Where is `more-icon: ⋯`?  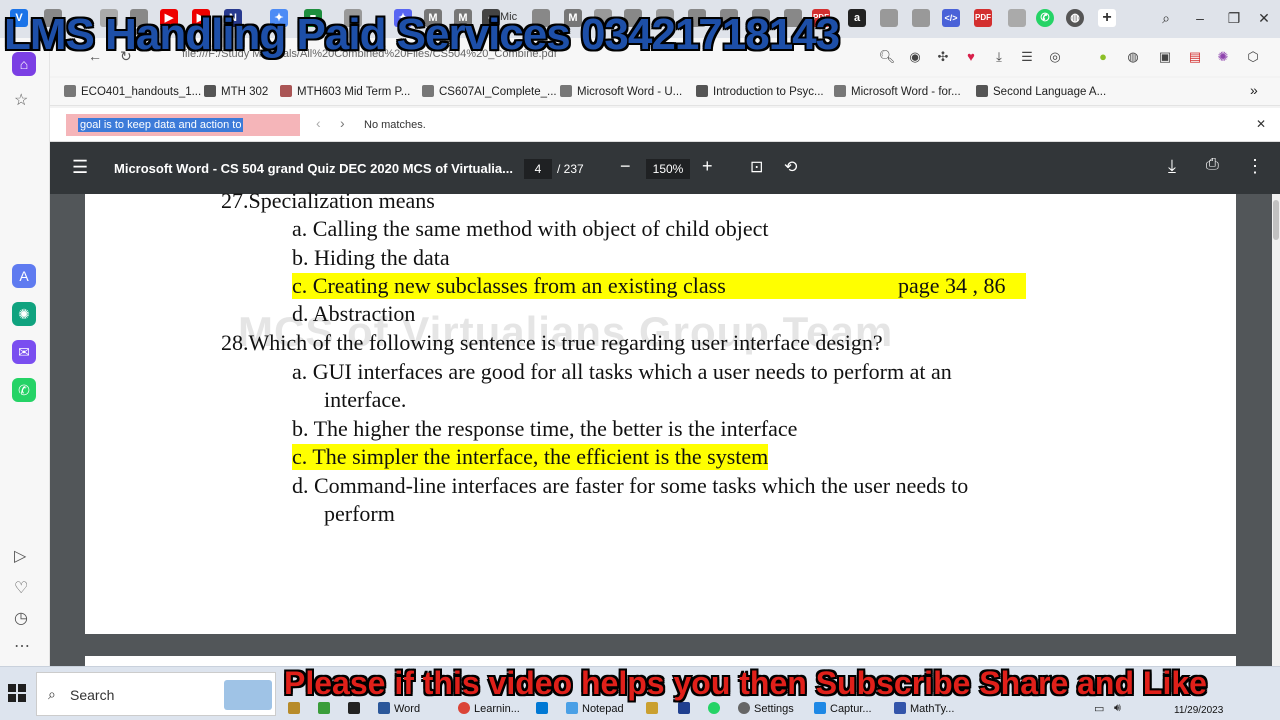 more-icon: ⋯ is located at coordinates (22, 646).